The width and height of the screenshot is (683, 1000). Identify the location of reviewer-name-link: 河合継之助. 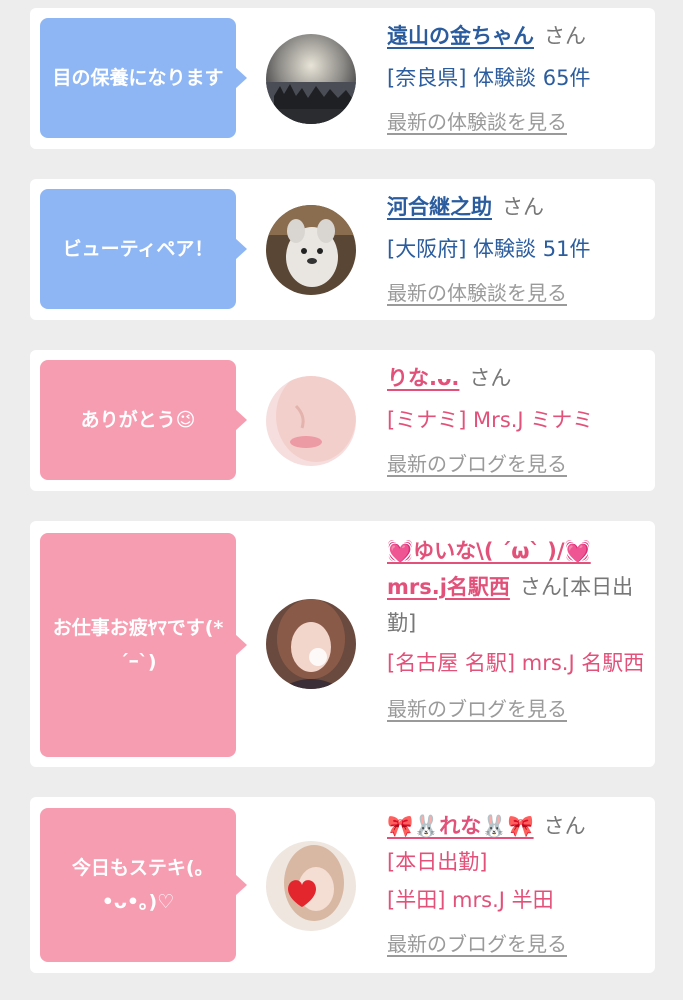
(439, 207).